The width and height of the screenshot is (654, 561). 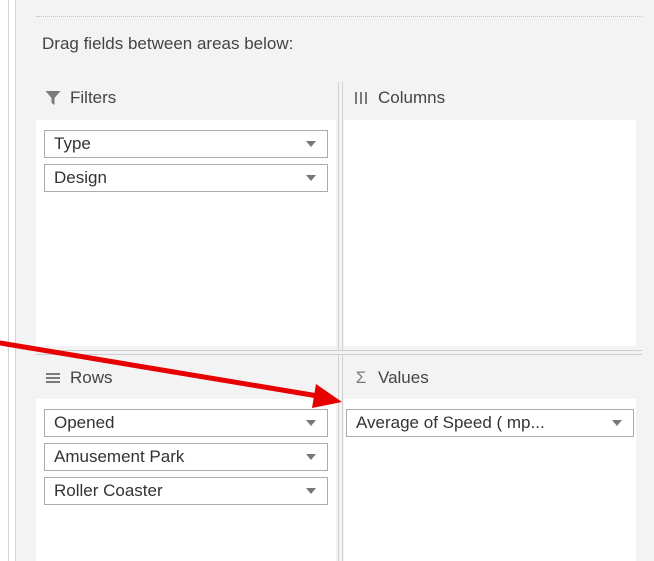 What do you see at coordinates (8, 280) in the screenshot?
I see `pane-border-left-outer` at bounding box center [8, 280].